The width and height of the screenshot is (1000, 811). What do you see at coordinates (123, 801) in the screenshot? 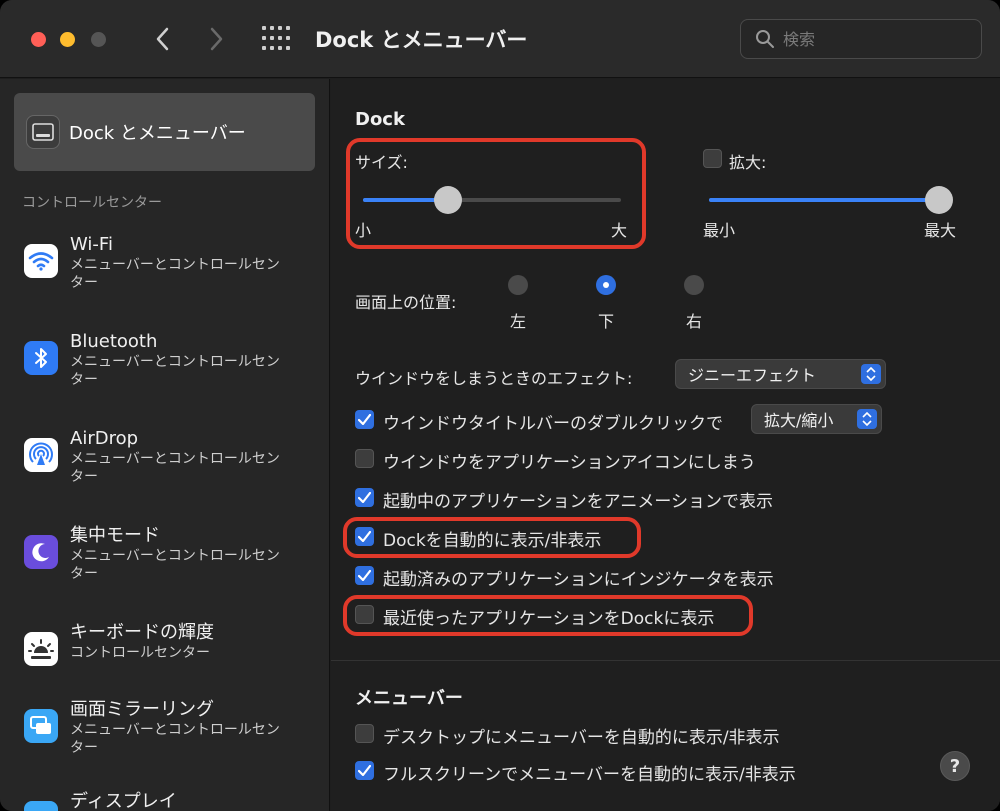
I see `sidebar-item-name: ディスプレイ` at bounding box center [123, 801].